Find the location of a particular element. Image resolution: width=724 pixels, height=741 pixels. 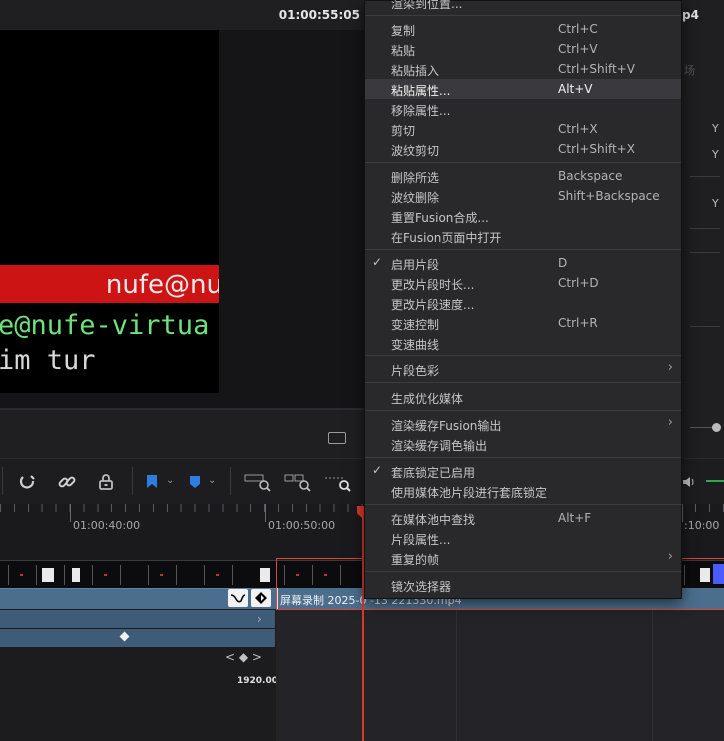

menu-item-label: 启用片段 is located at coordinates (415, 265).